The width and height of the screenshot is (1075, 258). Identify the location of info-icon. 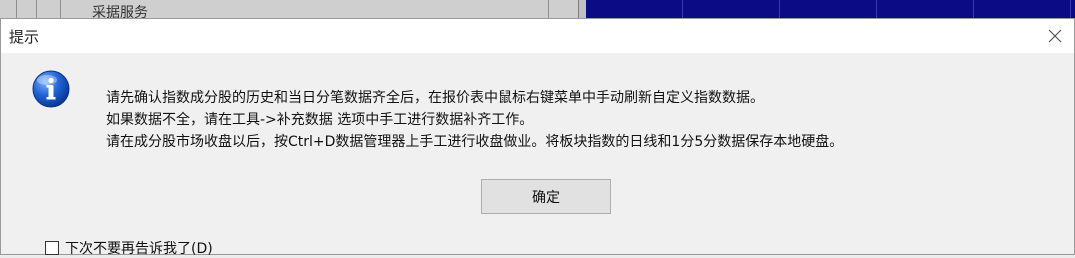
(51, 89).